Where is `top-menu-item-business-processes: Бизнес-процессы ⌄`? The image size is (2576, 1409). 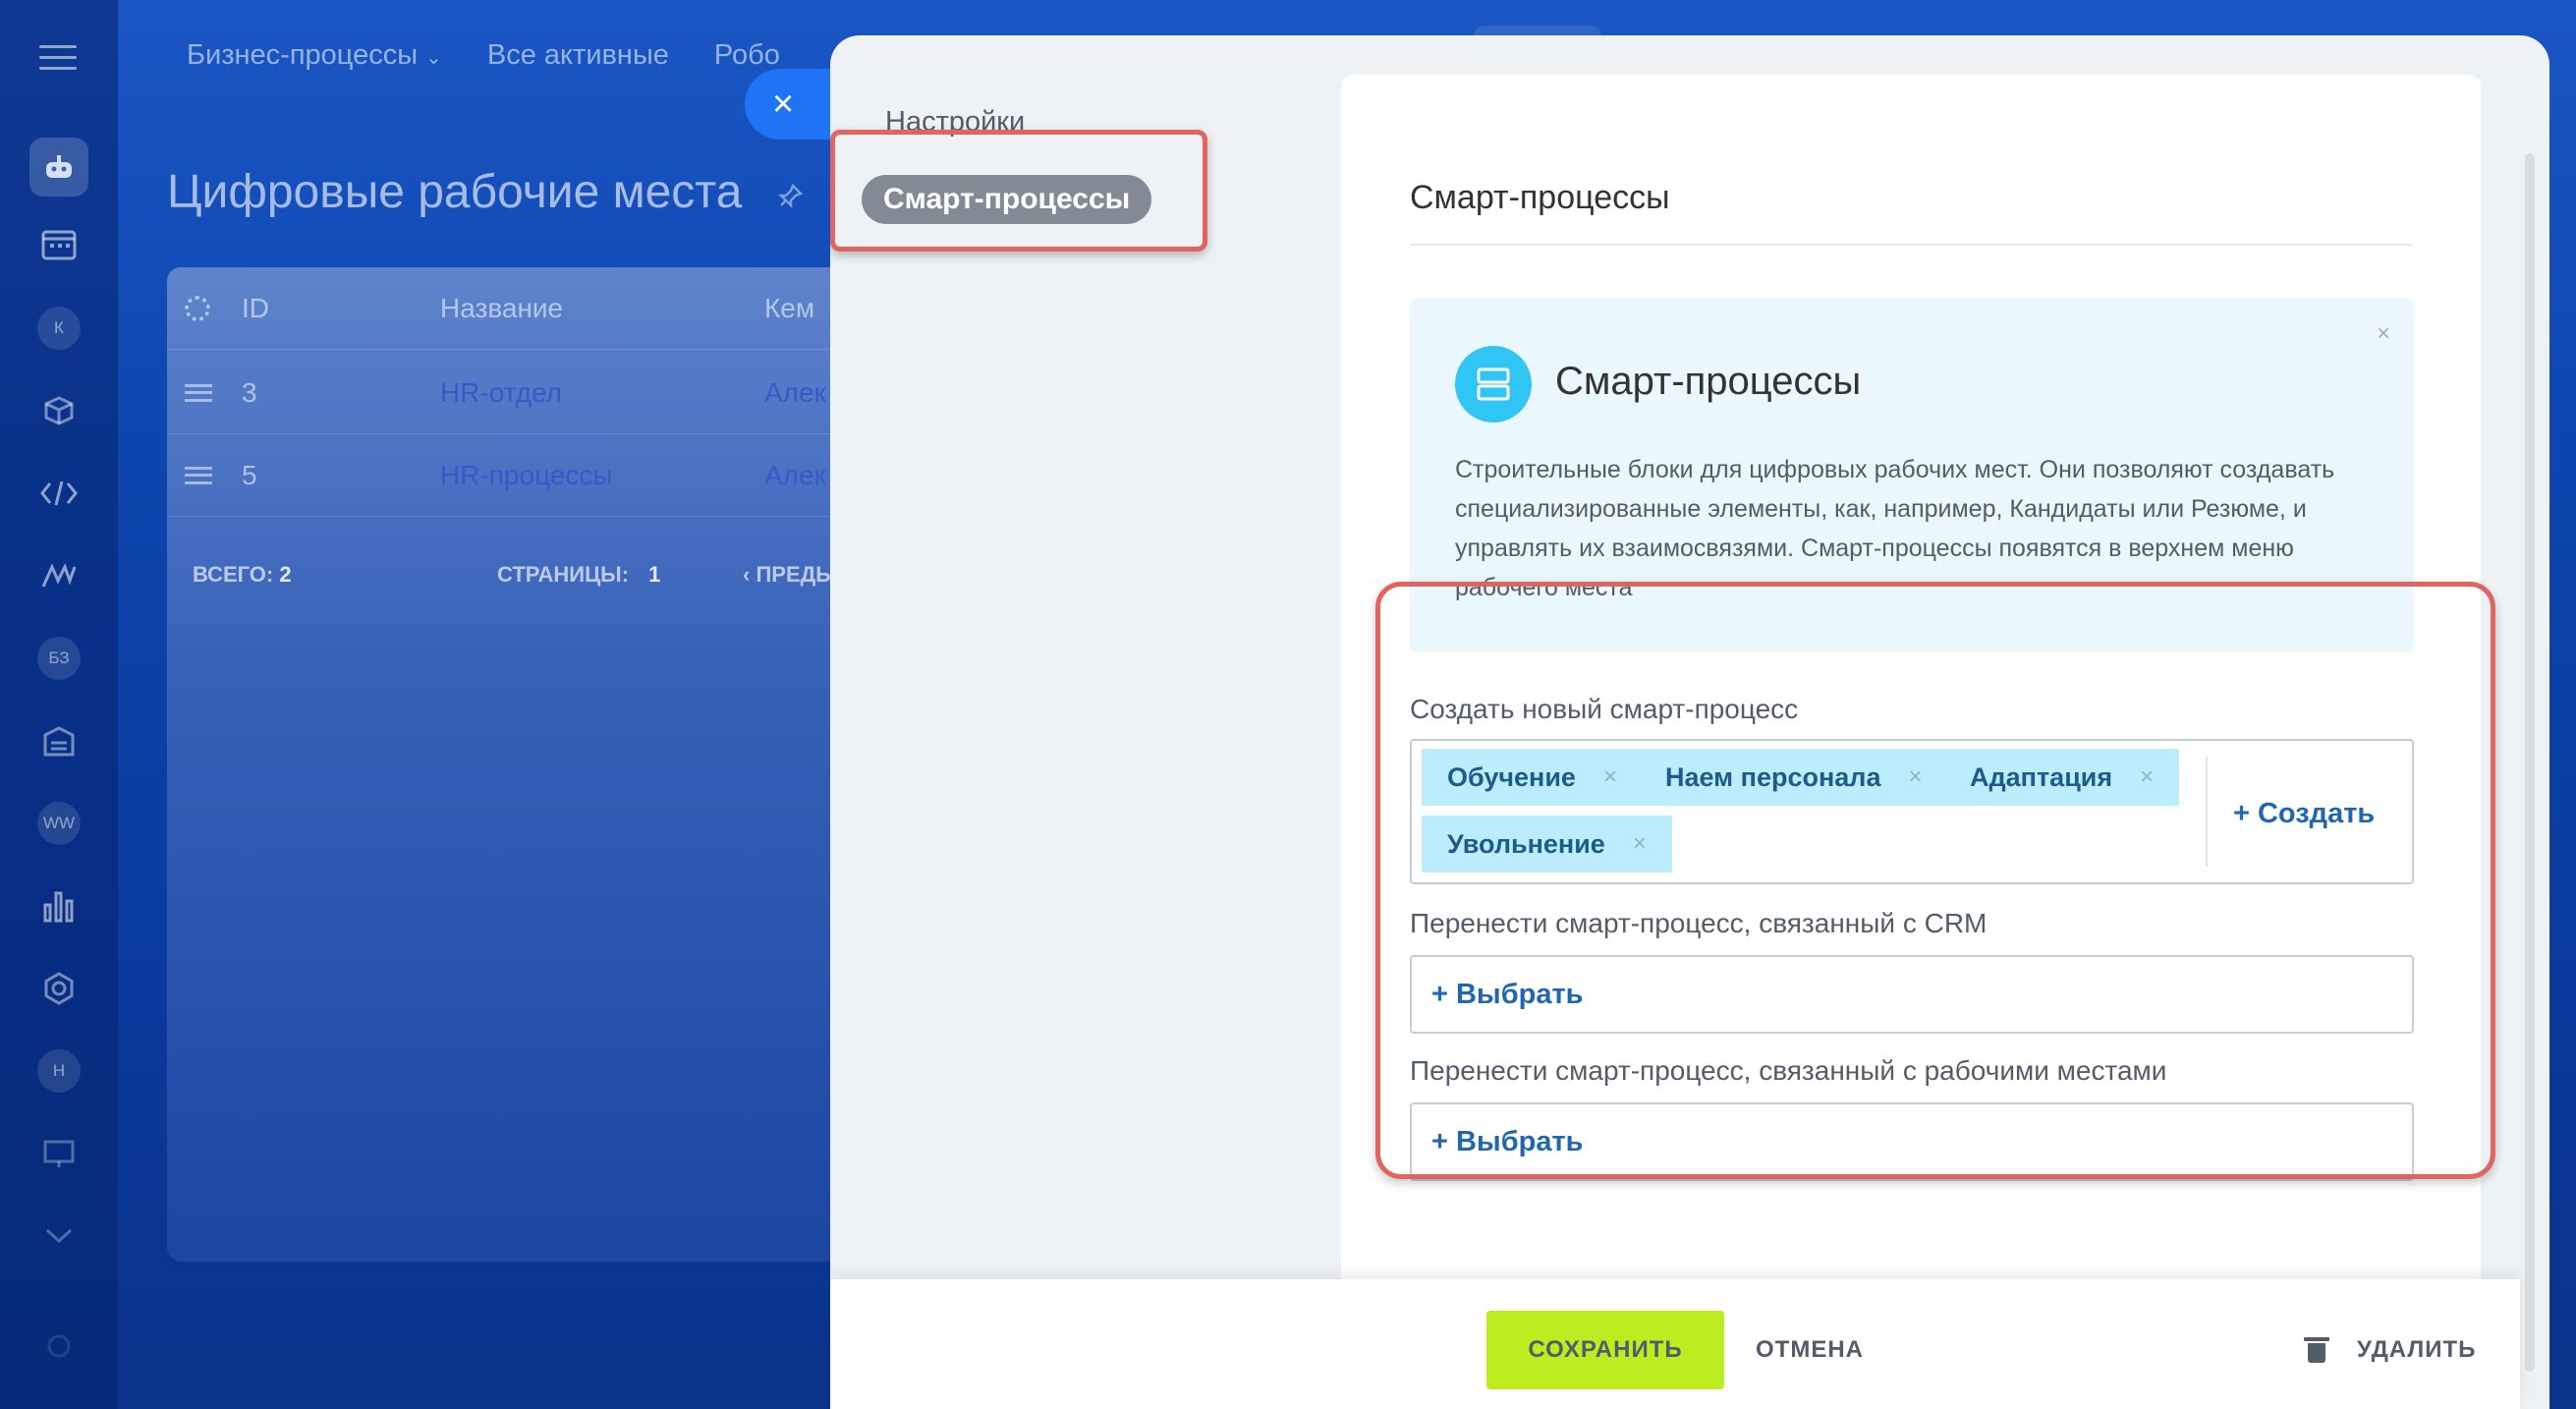
top-menu-item-business-processes: Бизнес-процессы ⌄ is located at coordinates (314, 55).